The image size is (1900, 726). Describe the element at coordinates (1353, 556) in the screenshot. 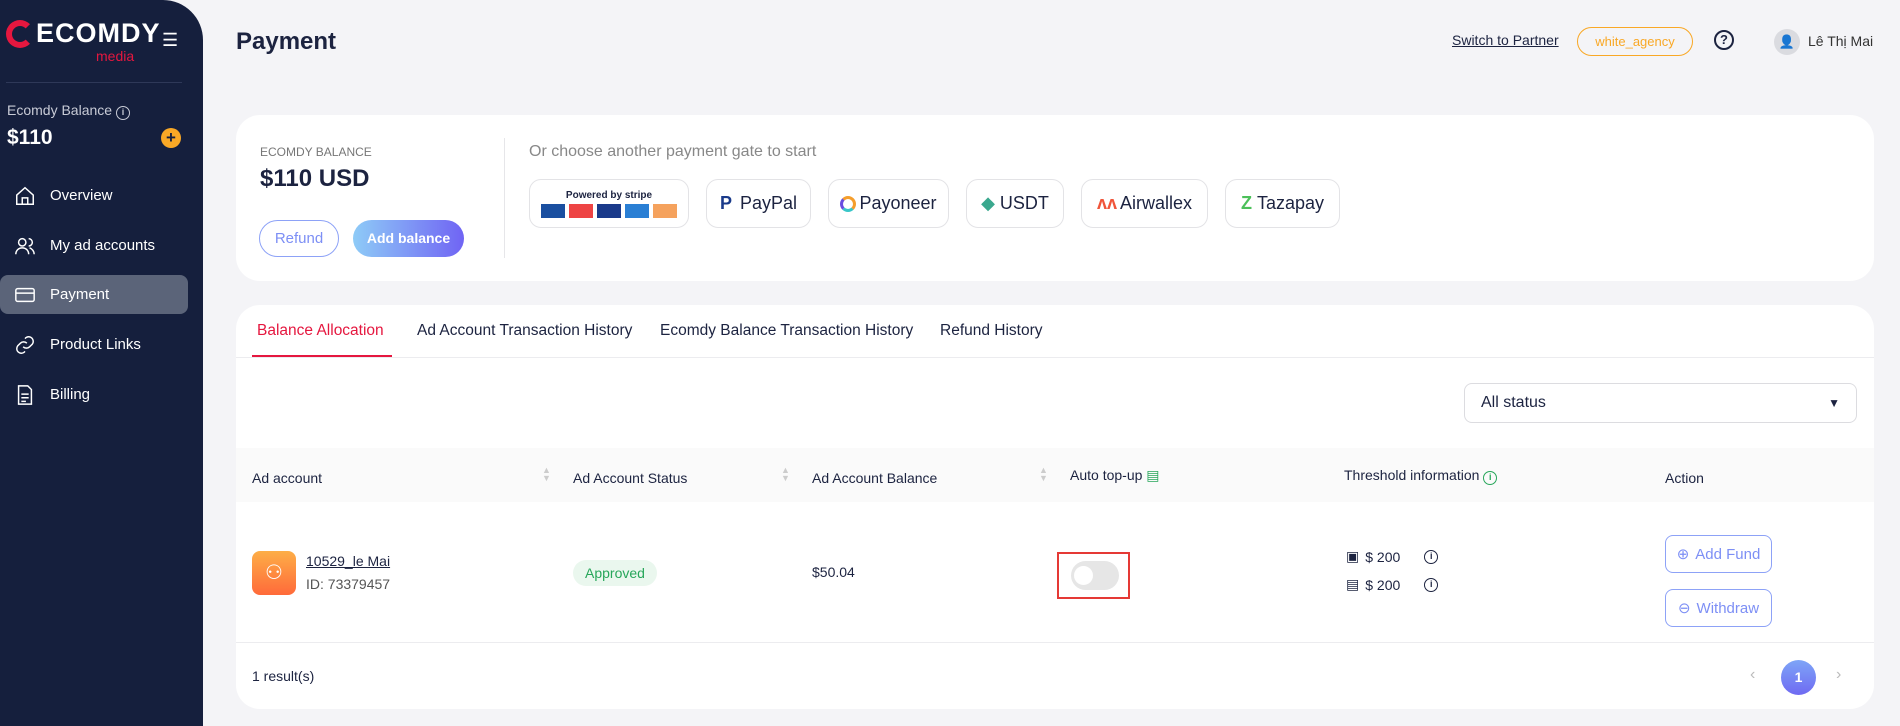

I see `wallet-icon: ▣` at that location.